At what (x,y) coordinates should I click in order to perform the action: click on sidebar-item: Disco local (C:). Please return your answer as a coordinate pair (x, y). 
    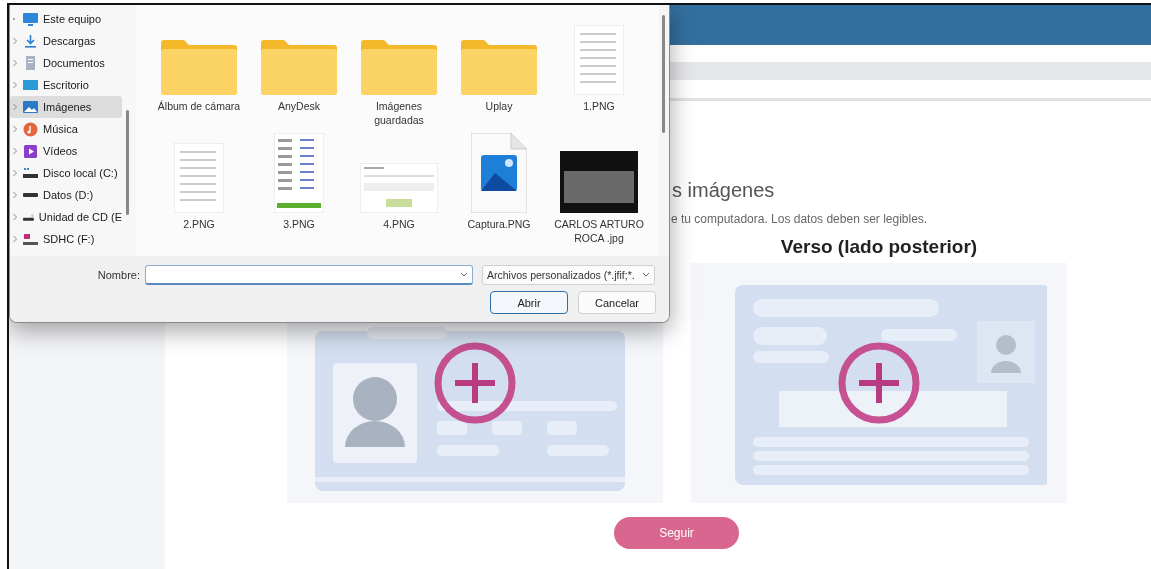
    Looking at the image, I should click on (66, 173).